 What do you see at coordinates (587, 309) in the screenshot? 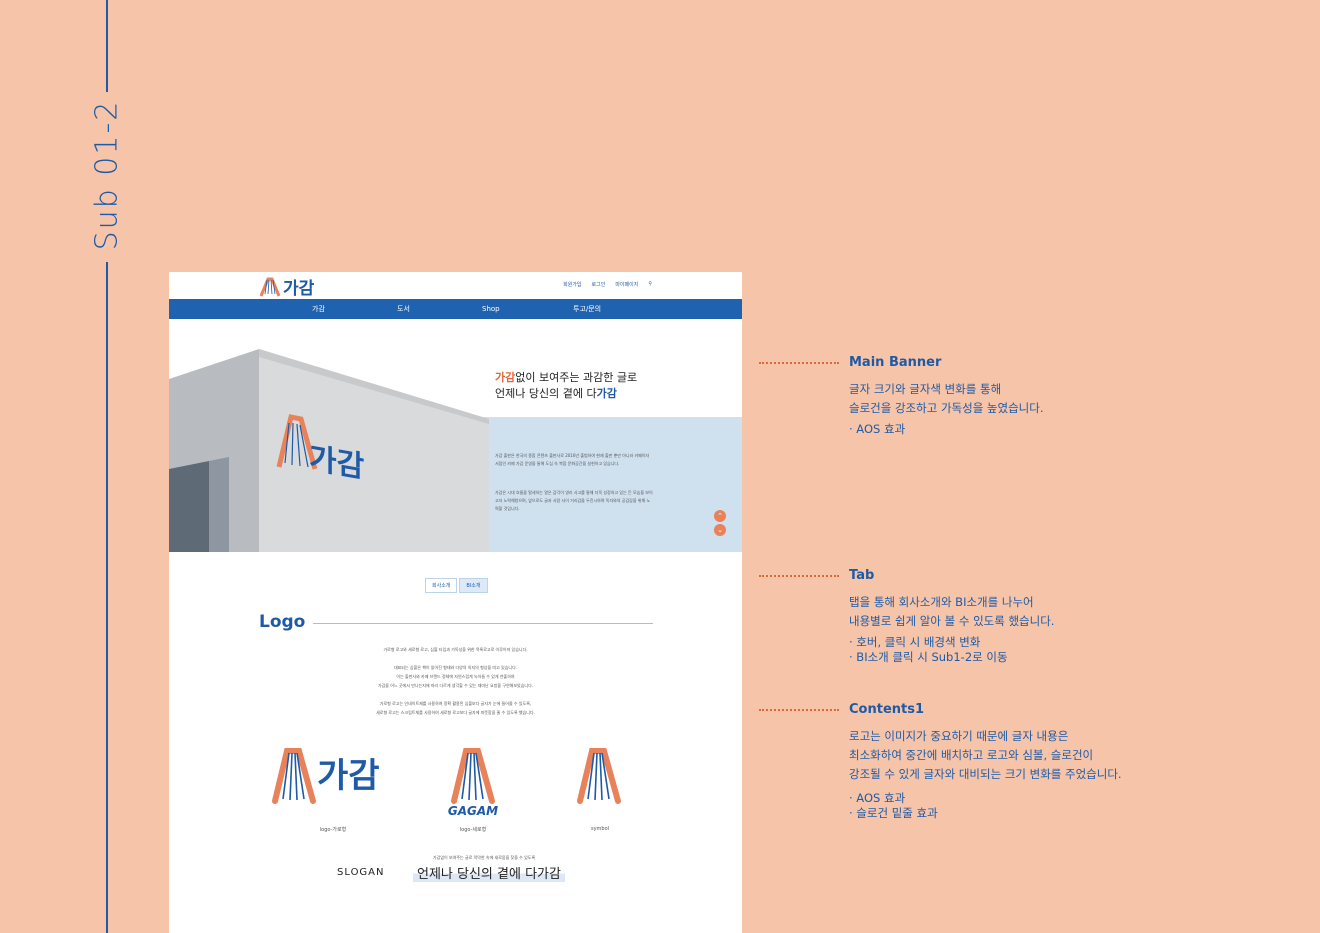
I see `nav-contact: 투고/문의` at bounding box center [587, 309].